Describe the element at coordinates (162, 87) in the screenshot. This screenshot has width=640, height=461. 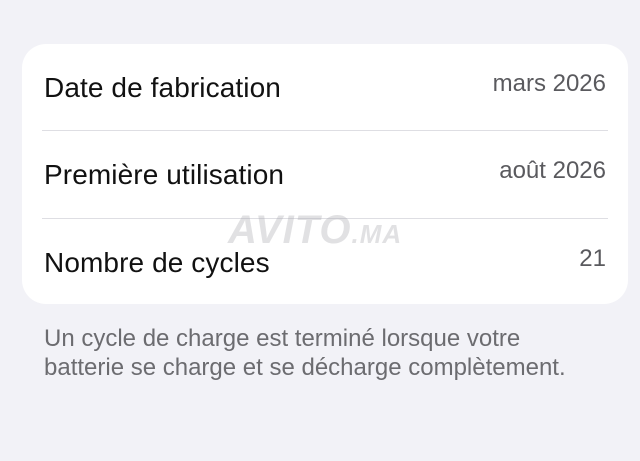
I see `row-label: Date de fabrication` at that location.